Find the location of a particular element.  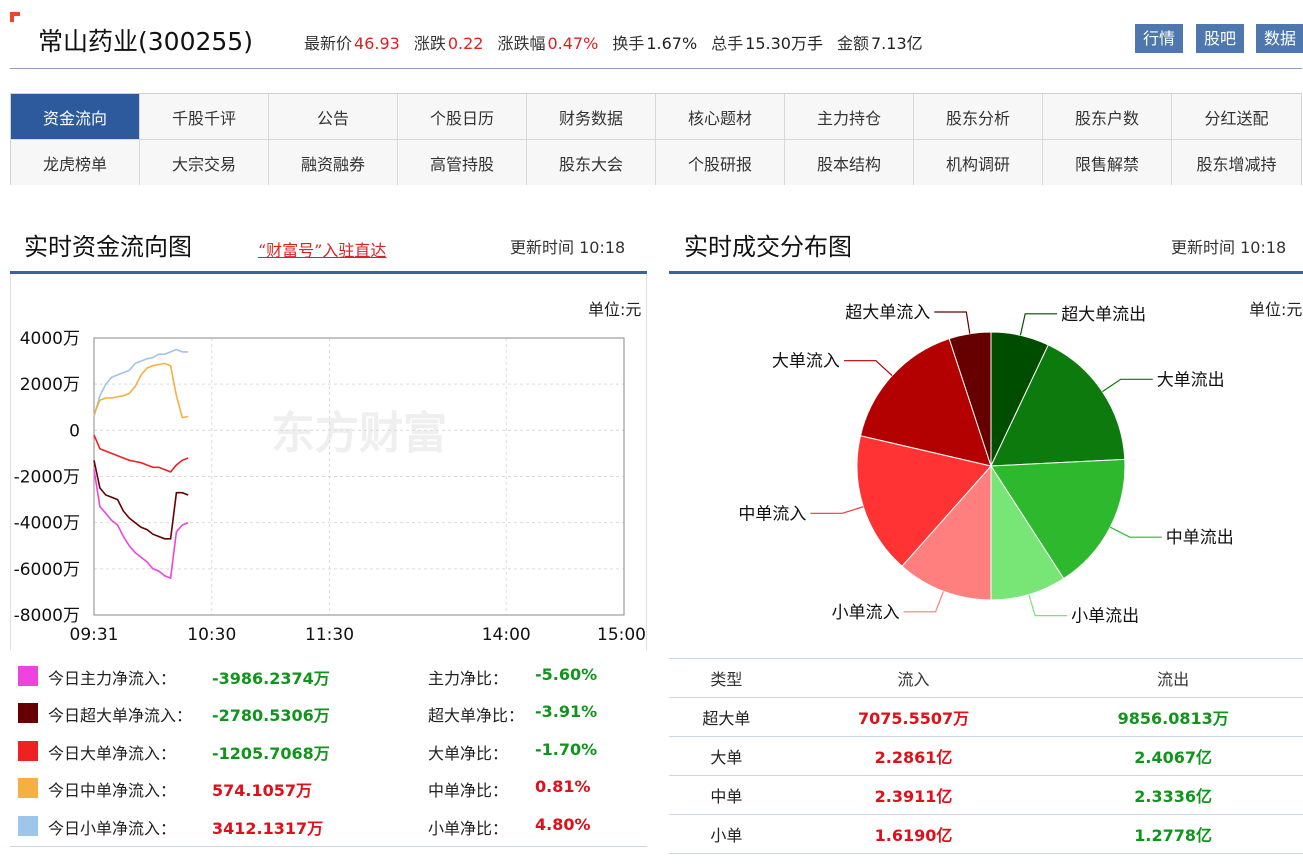

table-row: 大单 2.2861亿 2.4067亿 is located at coordinates (986, 756).